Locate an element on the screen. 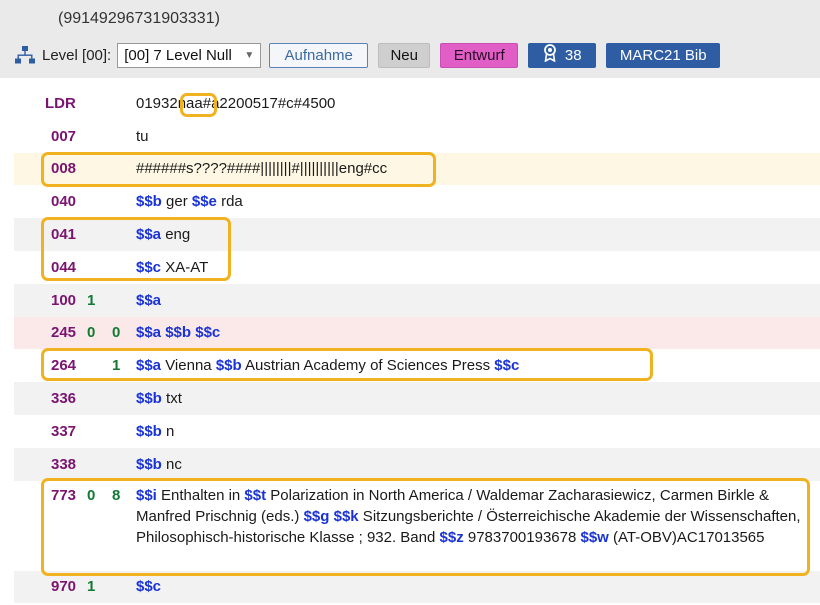  level-label: Level [00]: is located at coordinates (77, 55).